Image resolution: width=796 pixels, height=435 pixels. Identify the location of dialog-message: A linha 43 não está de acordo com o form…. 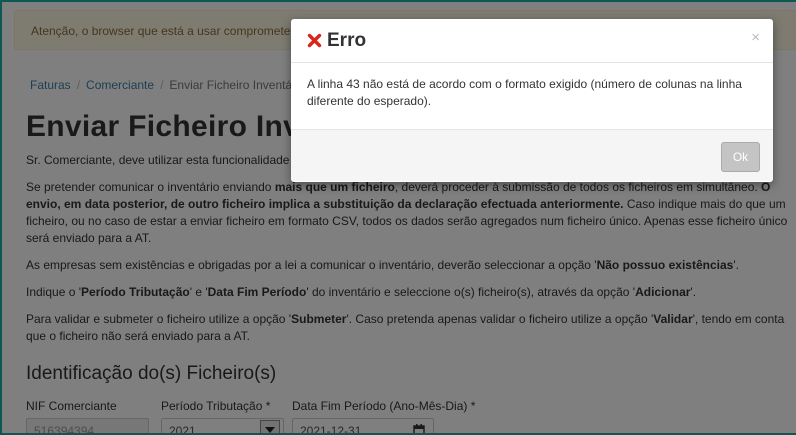
(524, 92).